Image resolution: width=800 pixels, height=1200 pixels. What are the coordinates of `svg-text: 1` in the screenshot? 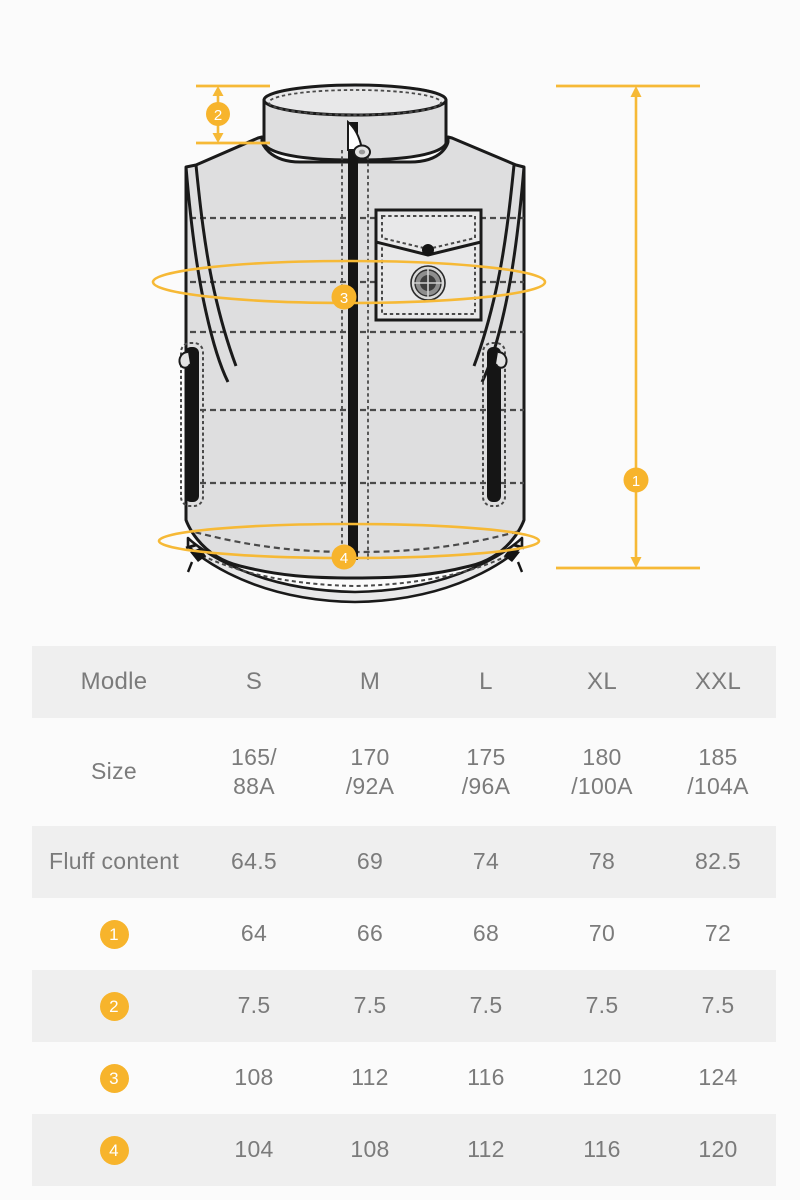 It's located at (636, 481).